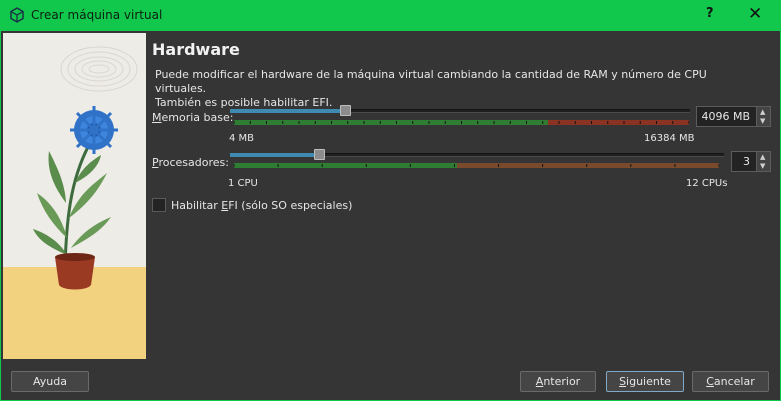 The height and width of the screenshot is (401, 781). What do you see at coordinates (725, 116) in the screenshot?
I see `memory-value: 4096 MB` at bounding box center [725, 116].